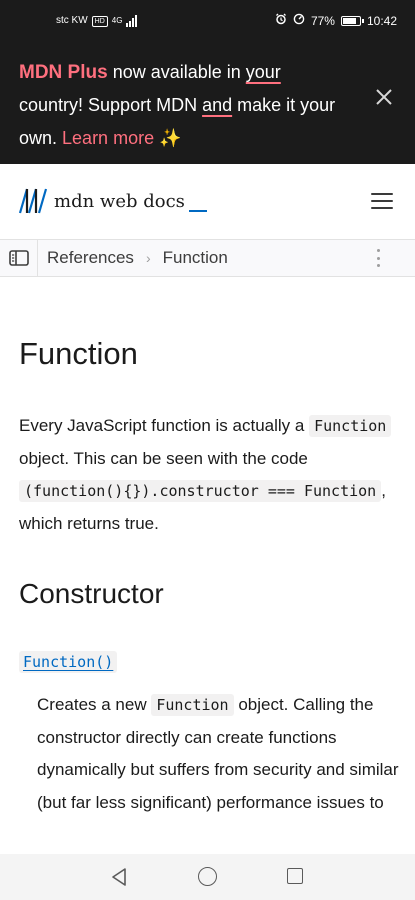 The height and width of the screenshot is (900, 415). What do you see at coordinates (263, 72) in the screenshot?
I see `promo-link-your: your` at bounding box center [263, 72].